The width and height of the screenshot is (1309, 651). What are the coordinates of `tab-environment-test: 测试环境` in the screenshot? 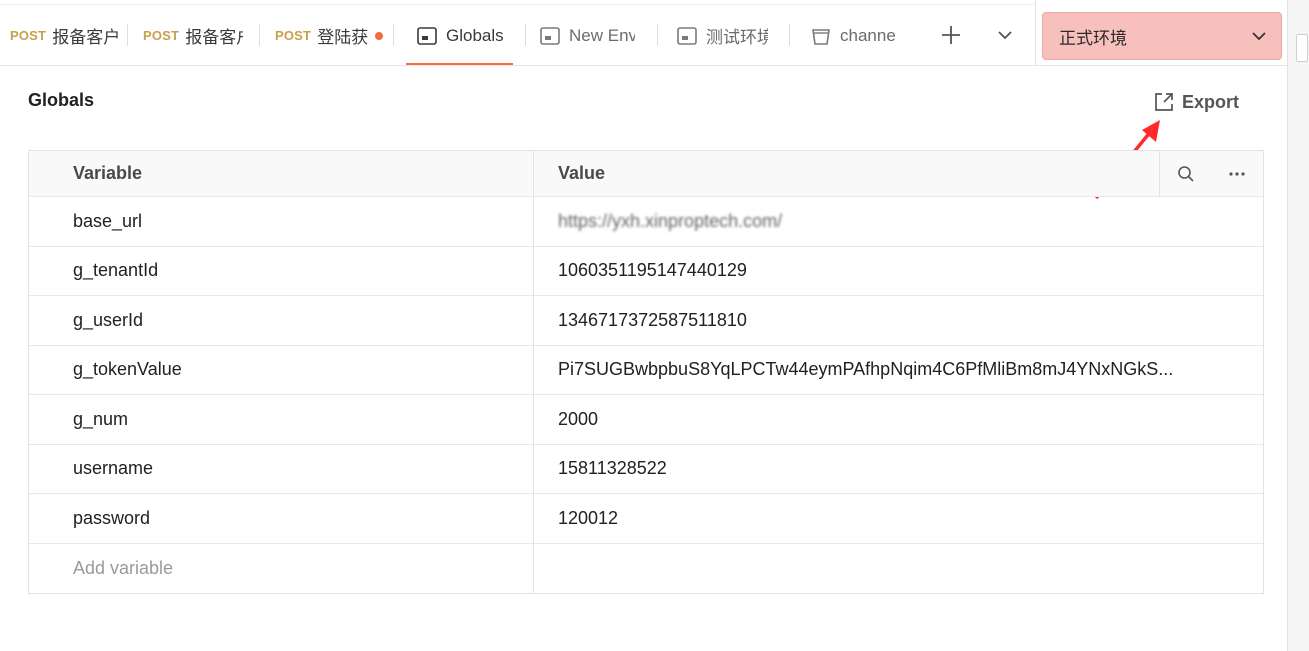 It's located at (722, 35).